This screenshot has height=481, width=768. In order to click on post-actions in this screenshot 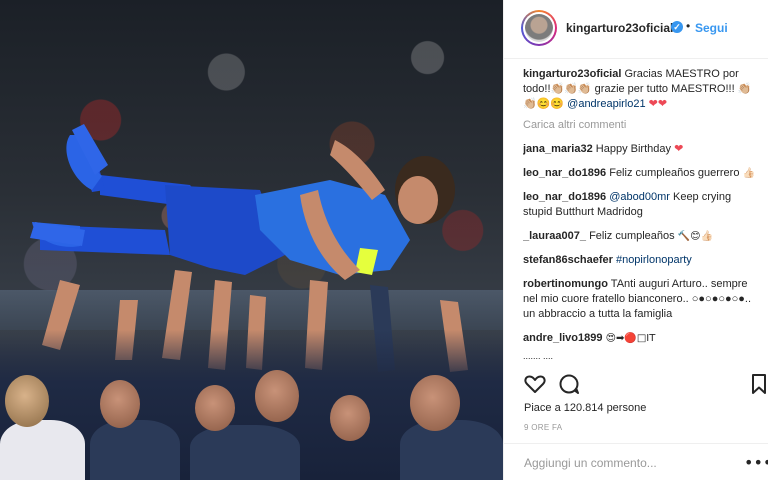, I will do `click(644, 385)`.